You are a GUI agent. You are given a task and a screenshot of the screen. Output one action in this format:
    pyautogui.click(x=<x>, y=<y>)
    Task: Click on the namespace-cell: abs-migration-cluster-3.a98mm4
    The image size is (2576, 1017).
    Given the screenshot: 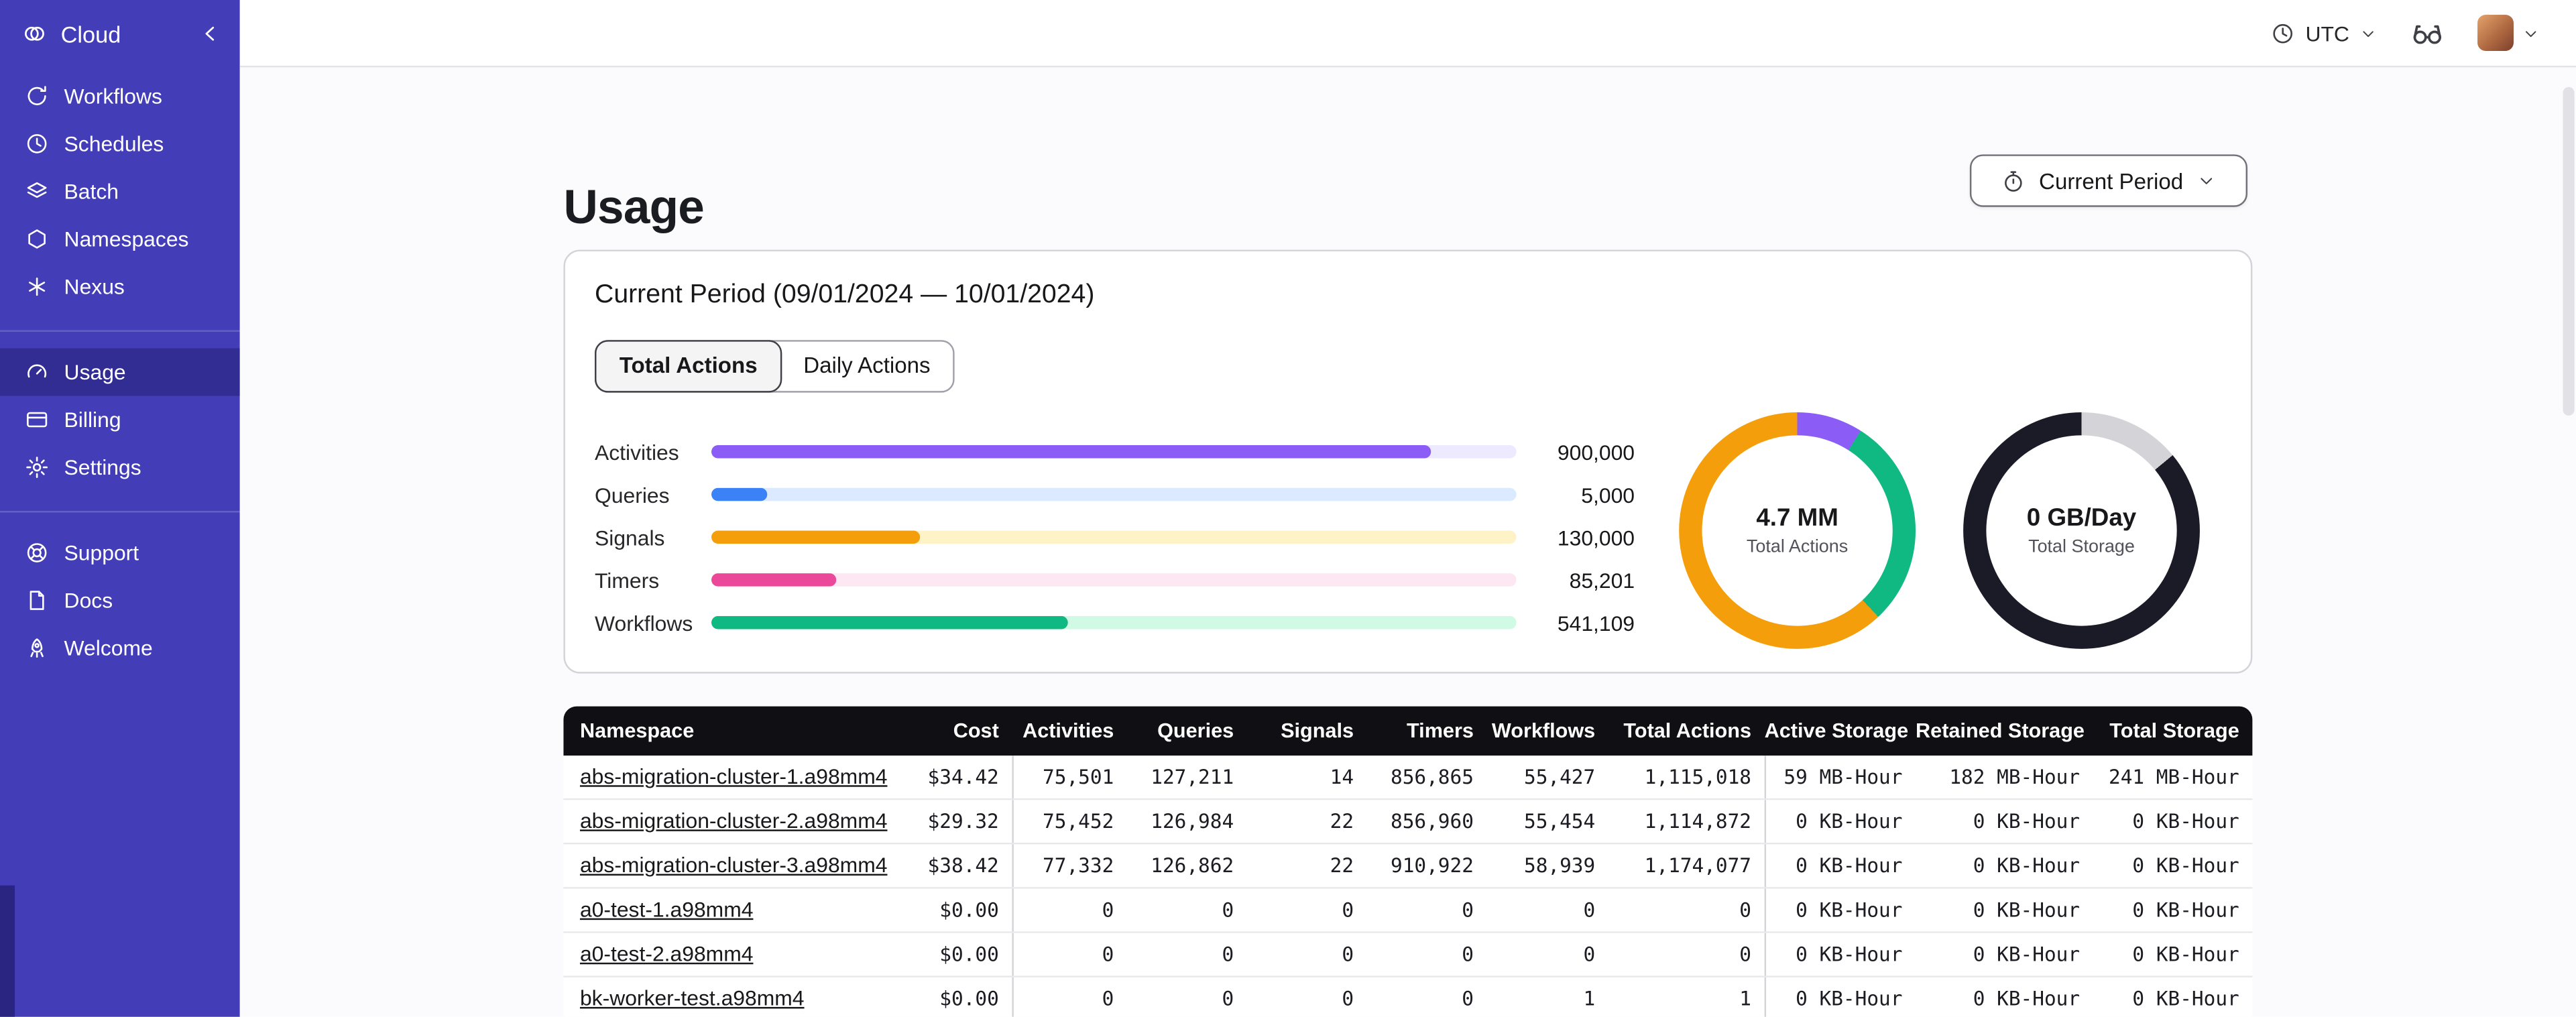 What is the action you would take?
    pyautogui.click(x=736, y=865)
    